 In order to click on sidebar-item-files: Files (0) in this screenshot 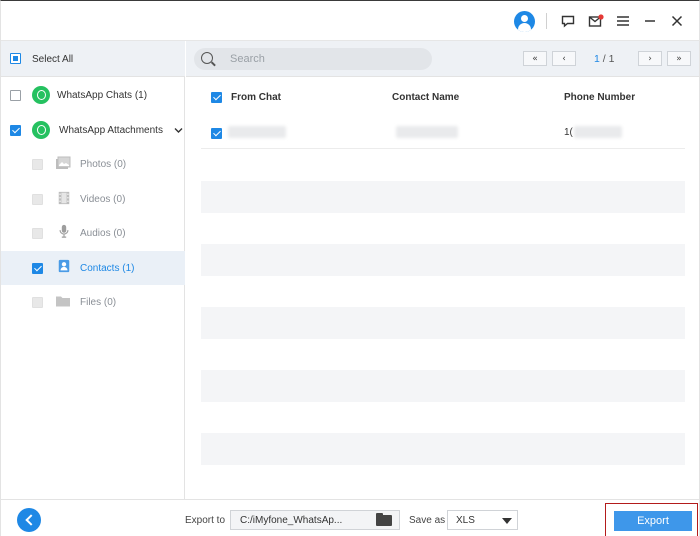, I will do `click(93, 302)`.